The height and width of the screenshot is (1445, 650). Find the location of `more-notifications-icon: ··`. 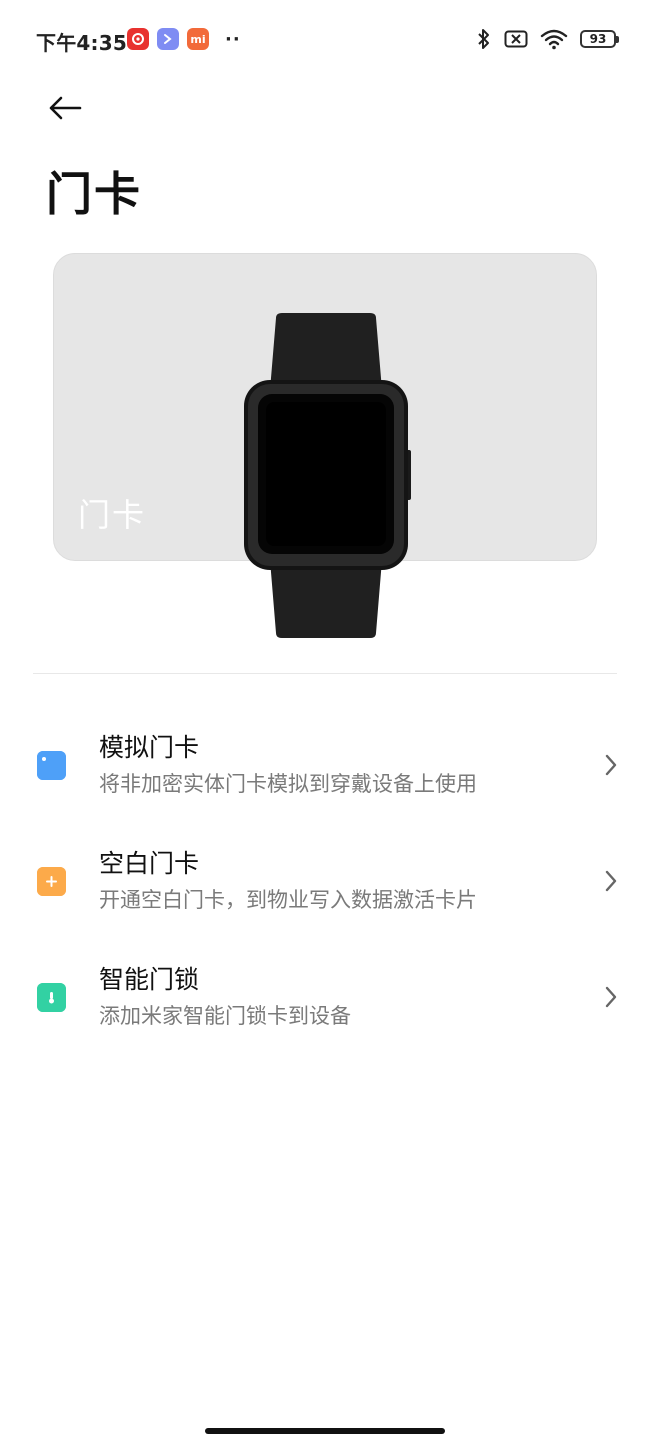

more-notifications-icon: ·· is located at coordinates (233, 39).